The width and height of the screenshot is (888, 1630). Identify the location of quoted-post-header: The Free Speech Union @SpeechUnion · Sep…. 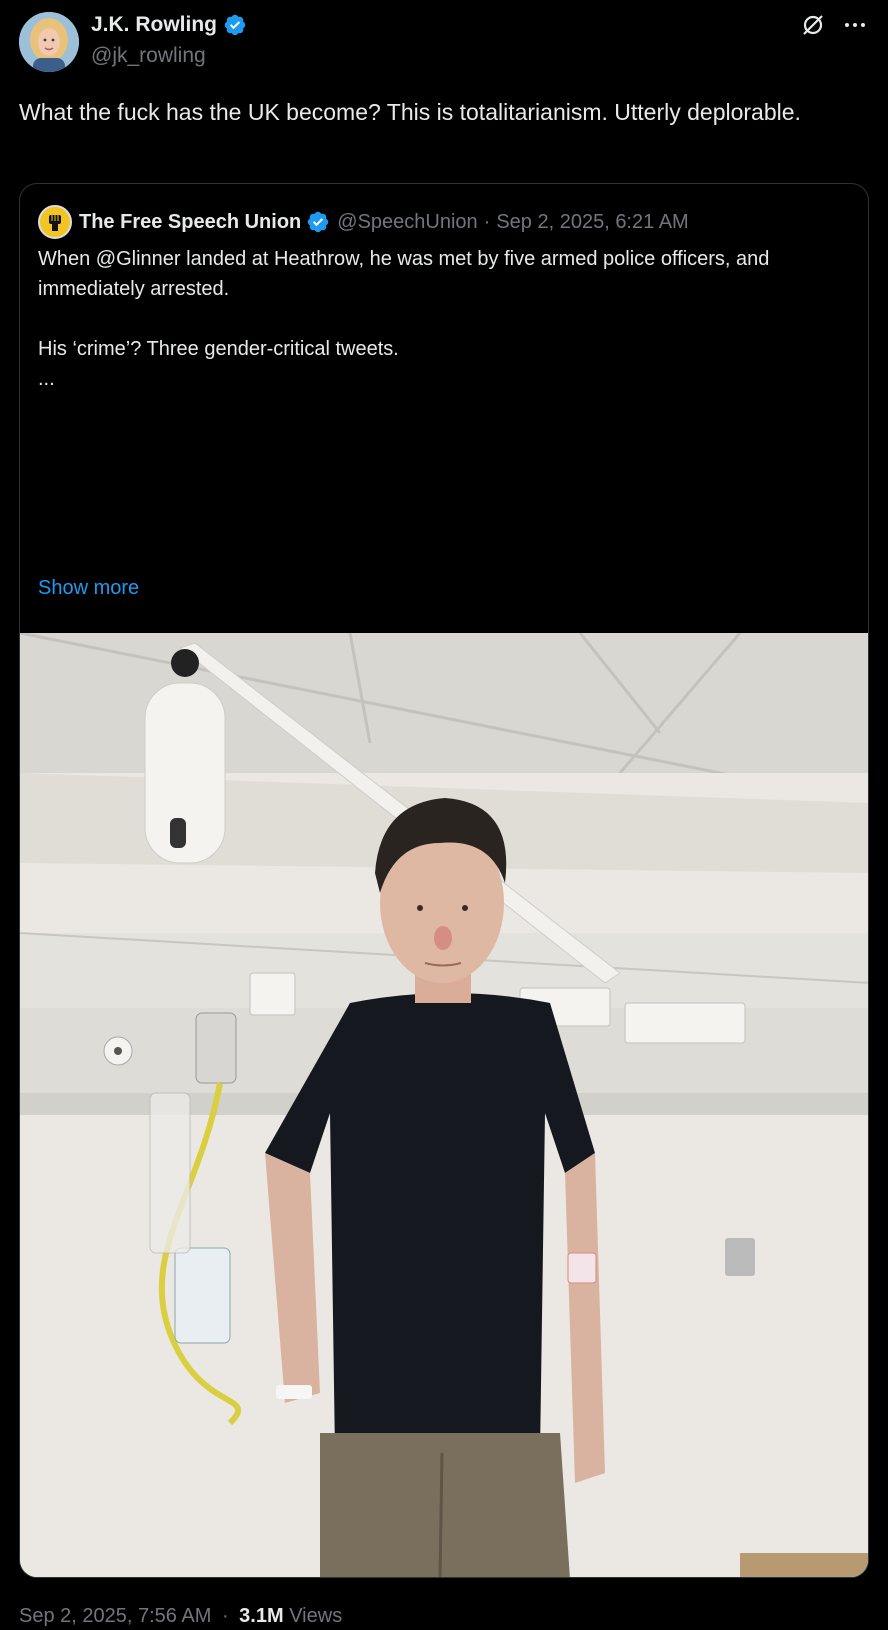
(363, 222).